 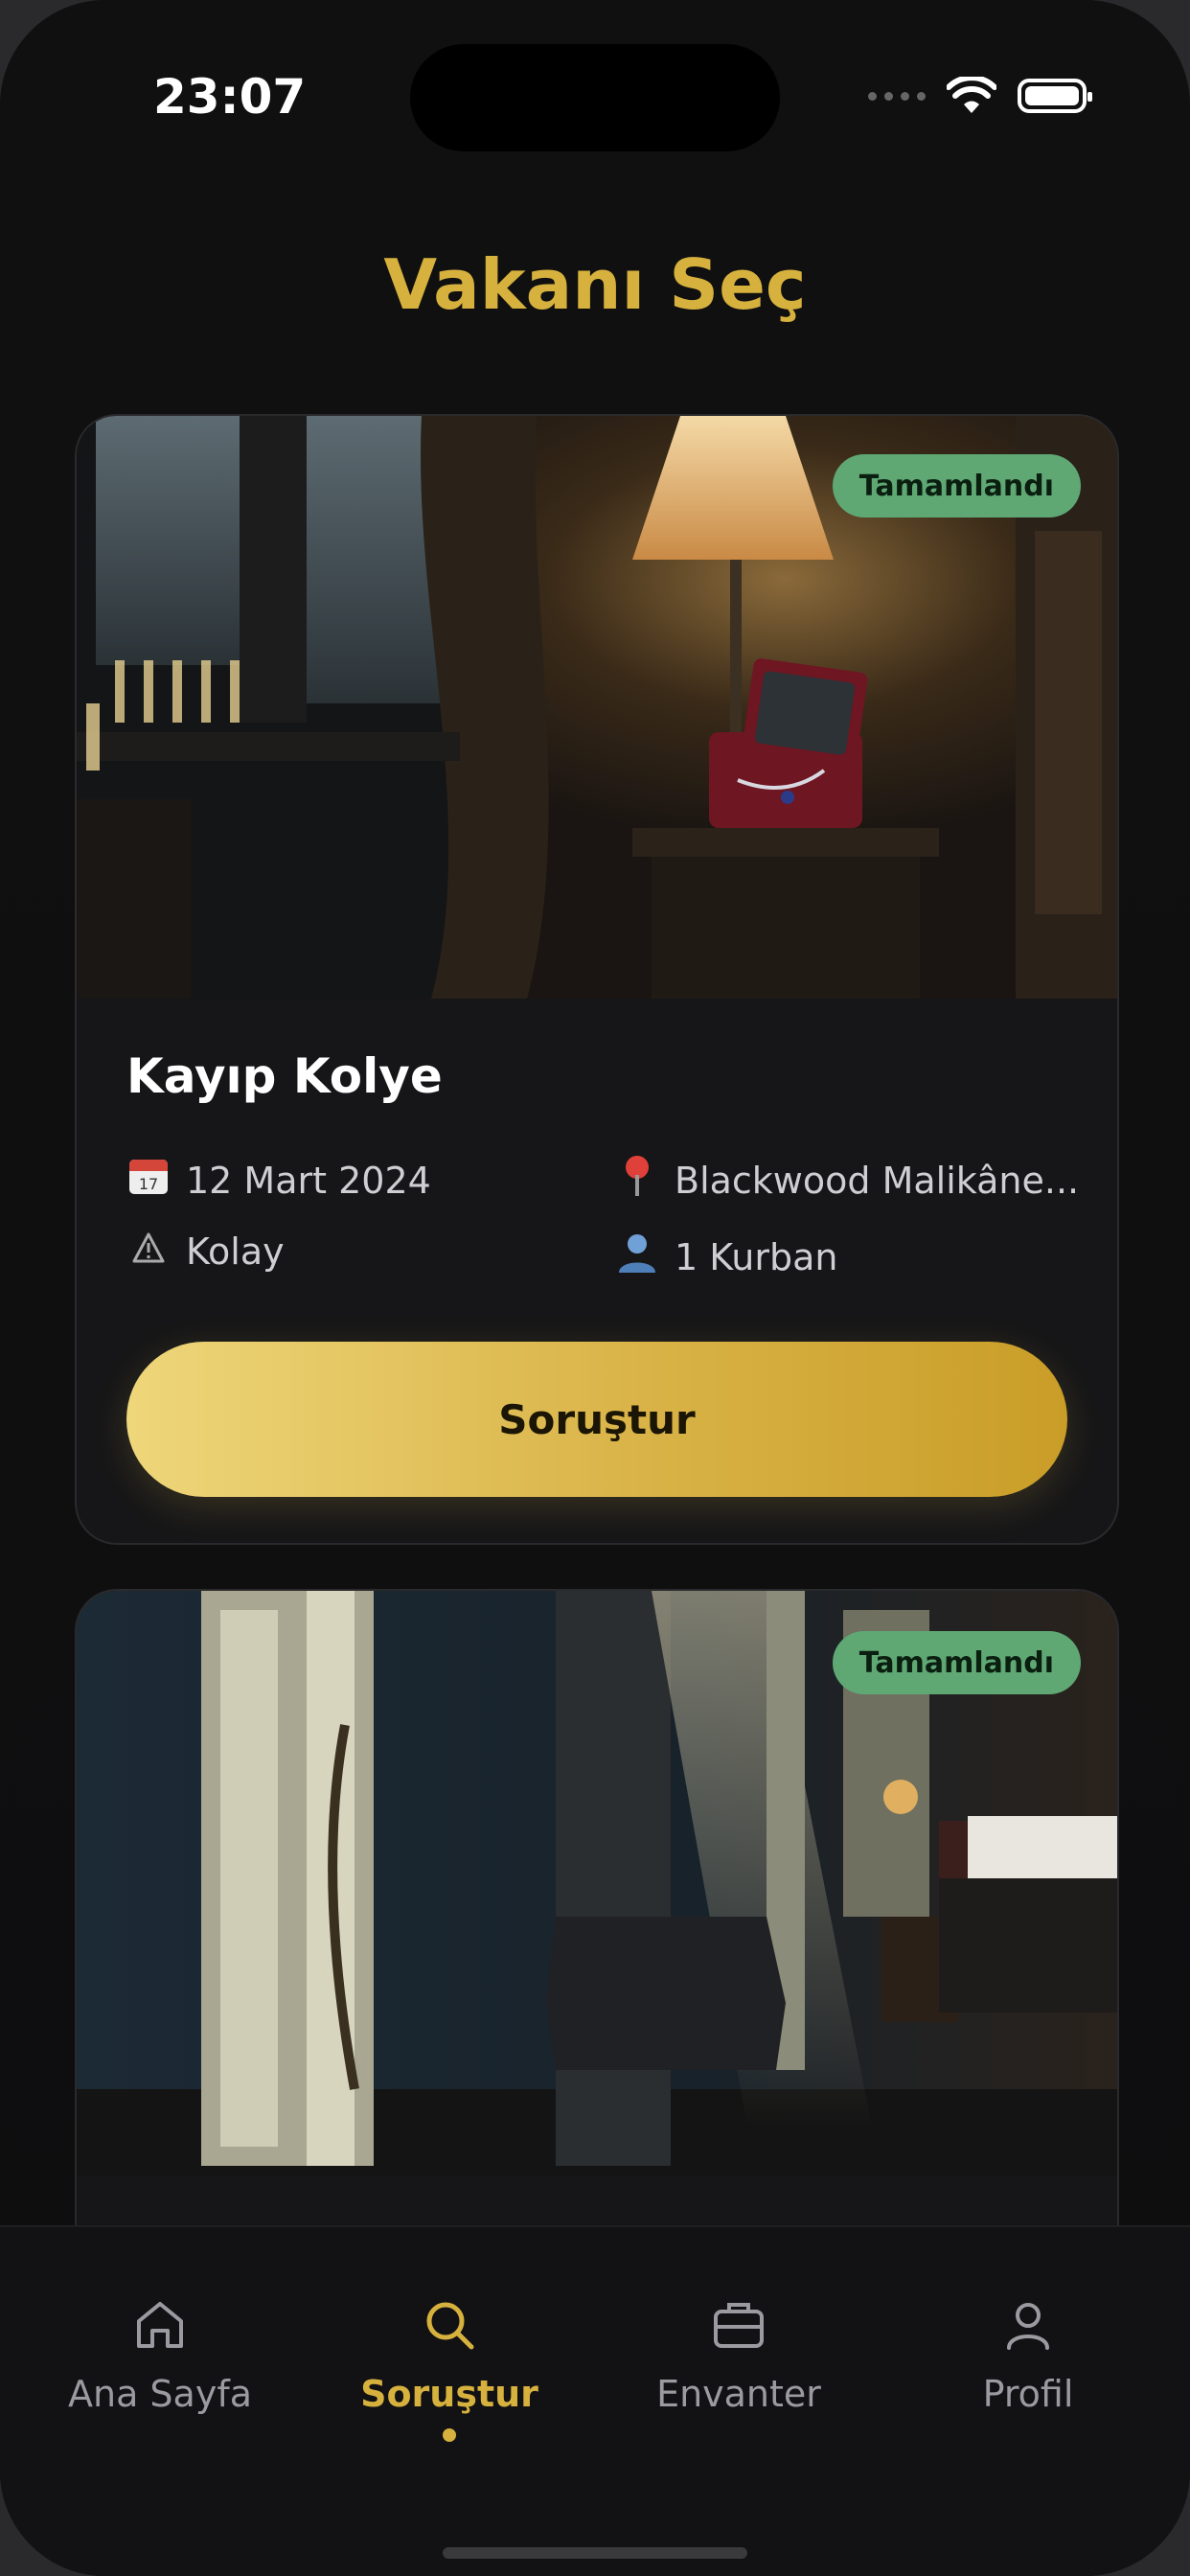 What do you see at coordinates (160, 2325) in the screenshot?
I see `home-icon` at bounding box center [160, 2325].